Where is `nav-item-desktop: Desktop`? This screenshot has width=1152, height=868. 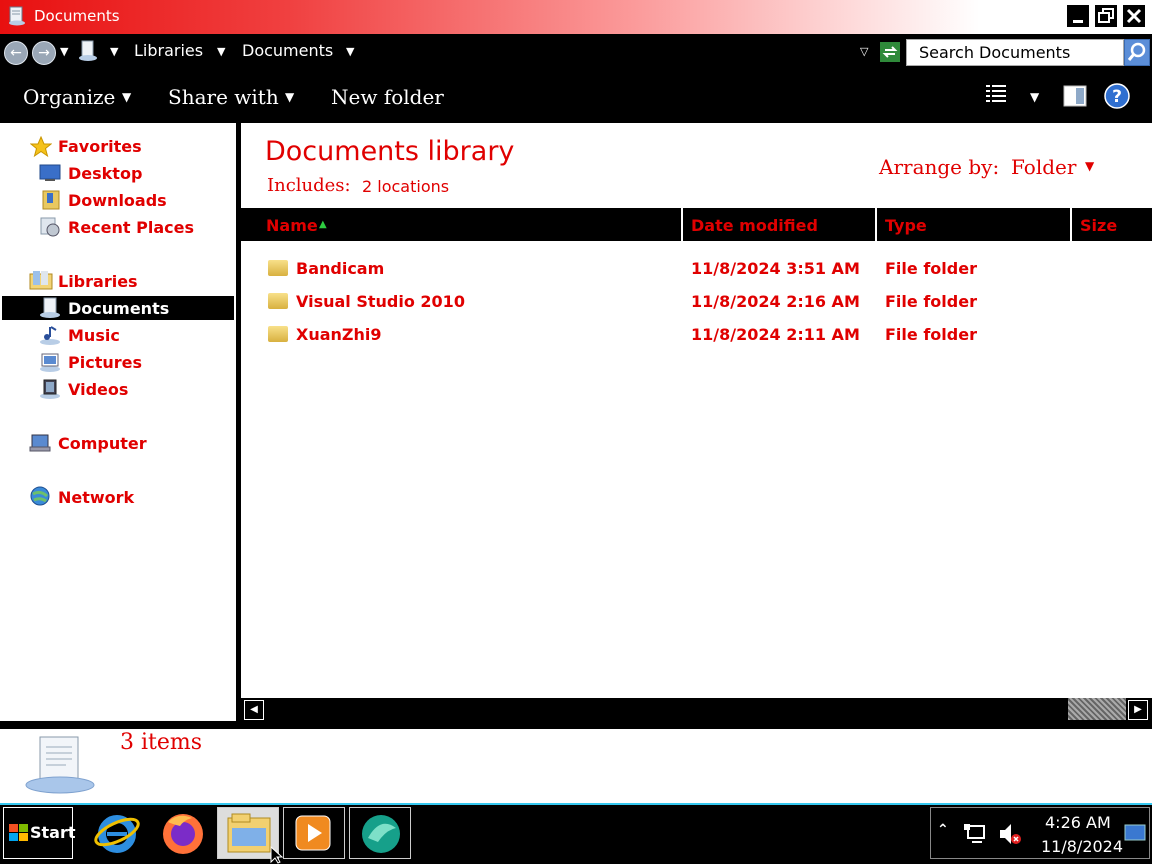 nav-item-desktop: Desktop is located at coordinates (105, 173).